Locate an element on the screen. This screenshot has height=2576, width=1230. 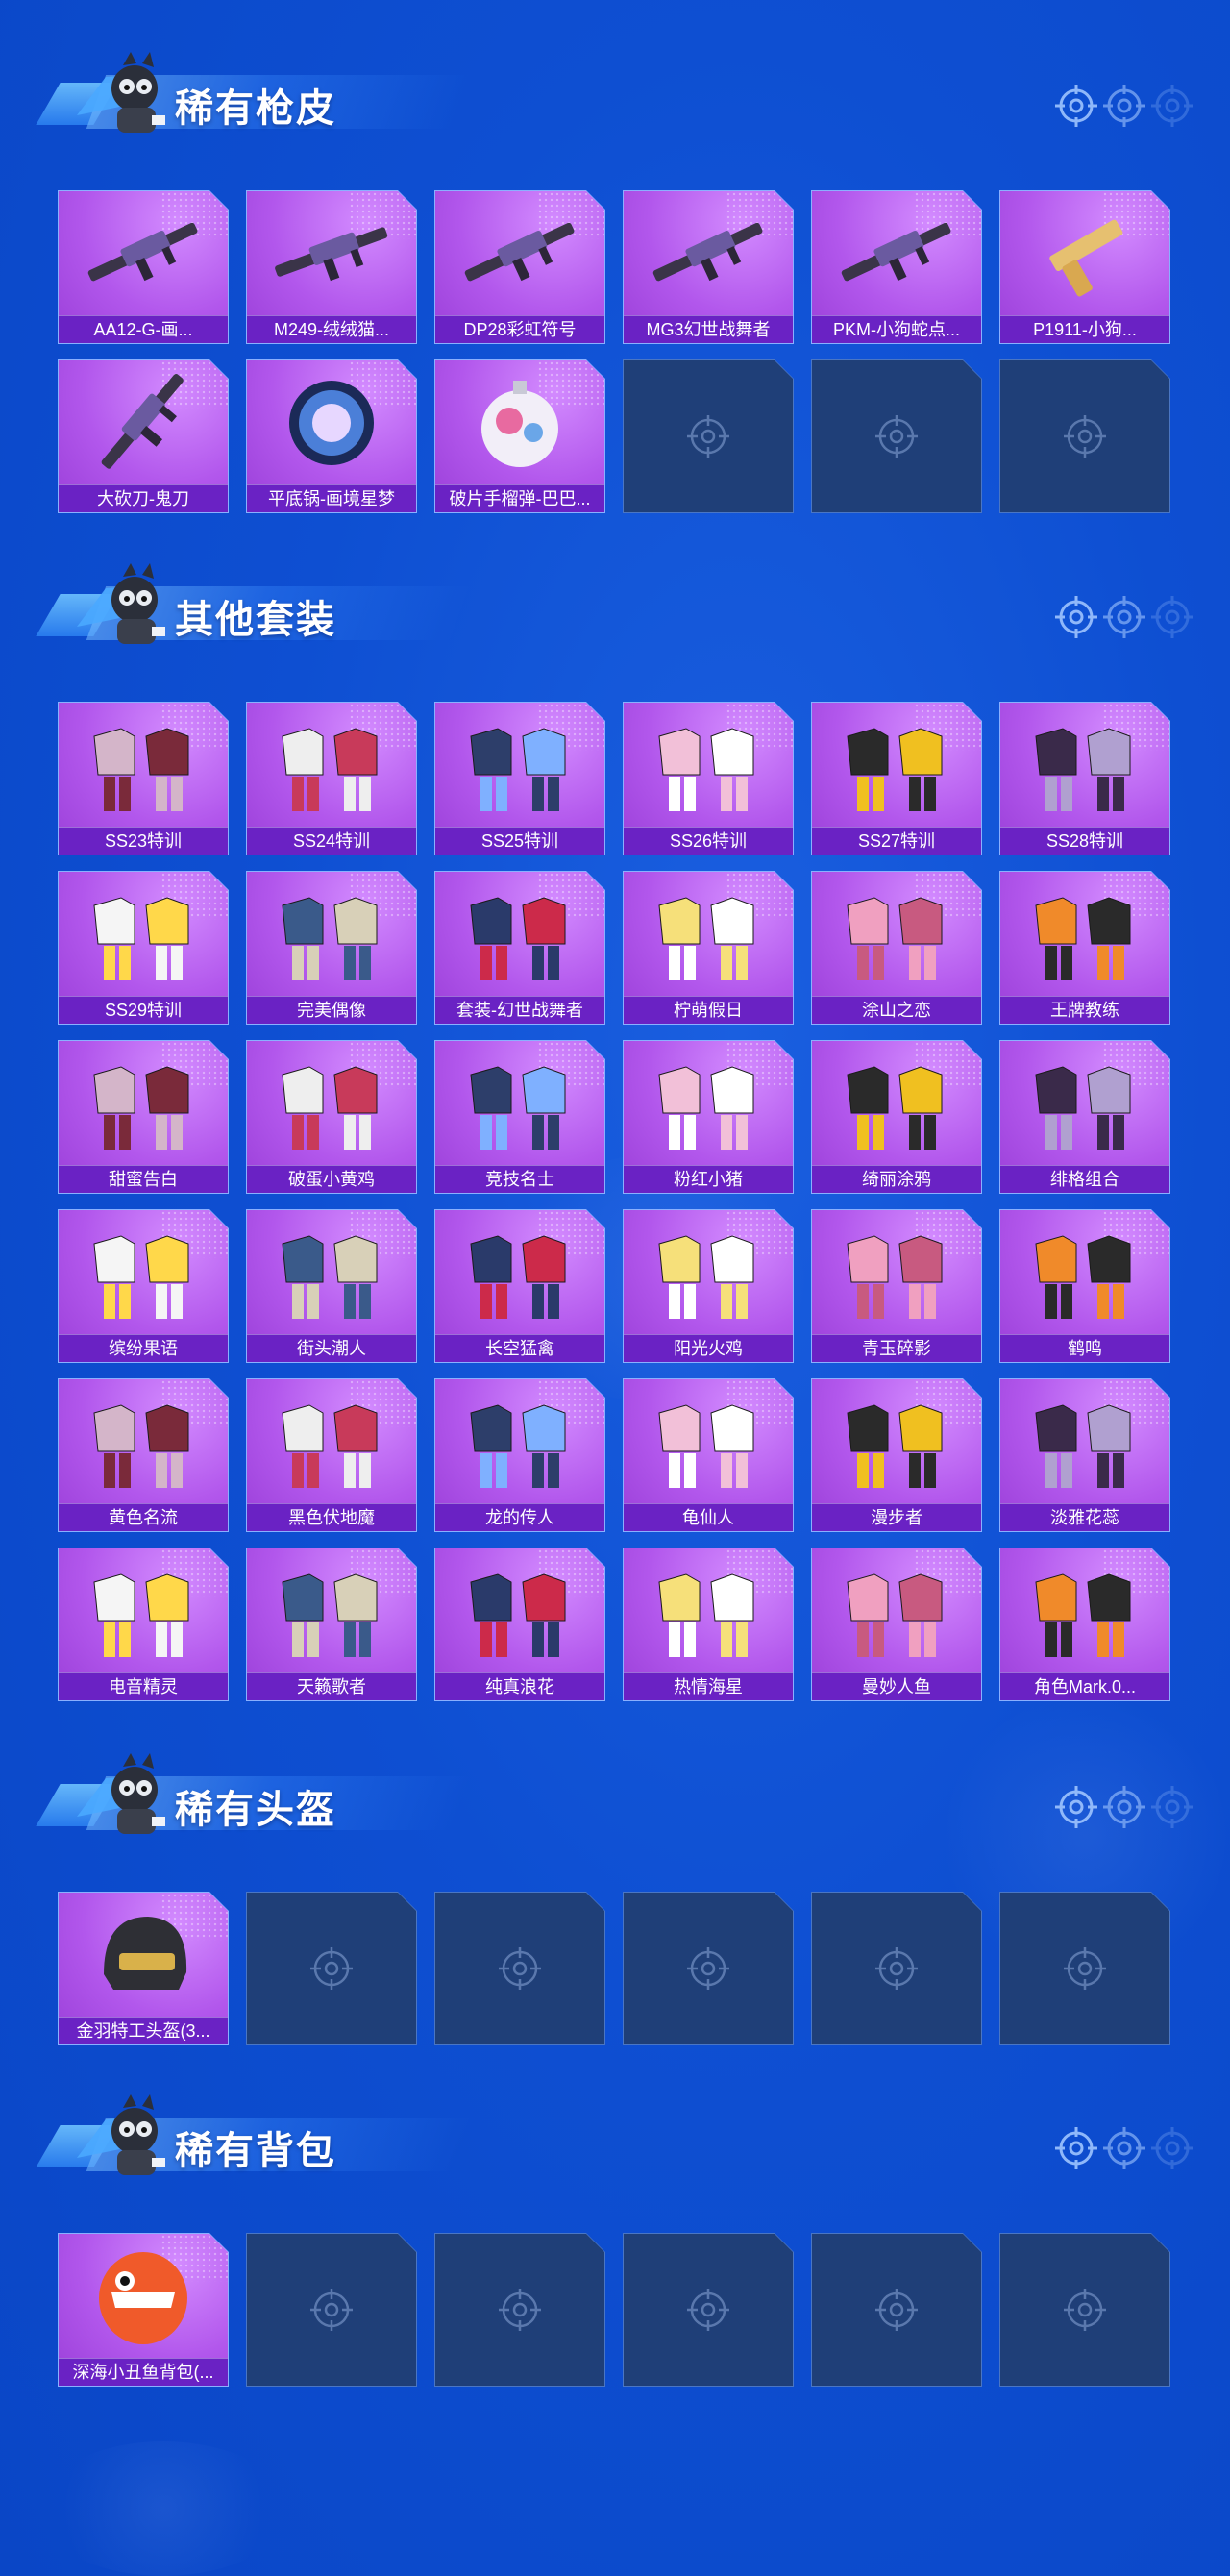
item-name: SS29特训 is located at coordinates (143, 1010).